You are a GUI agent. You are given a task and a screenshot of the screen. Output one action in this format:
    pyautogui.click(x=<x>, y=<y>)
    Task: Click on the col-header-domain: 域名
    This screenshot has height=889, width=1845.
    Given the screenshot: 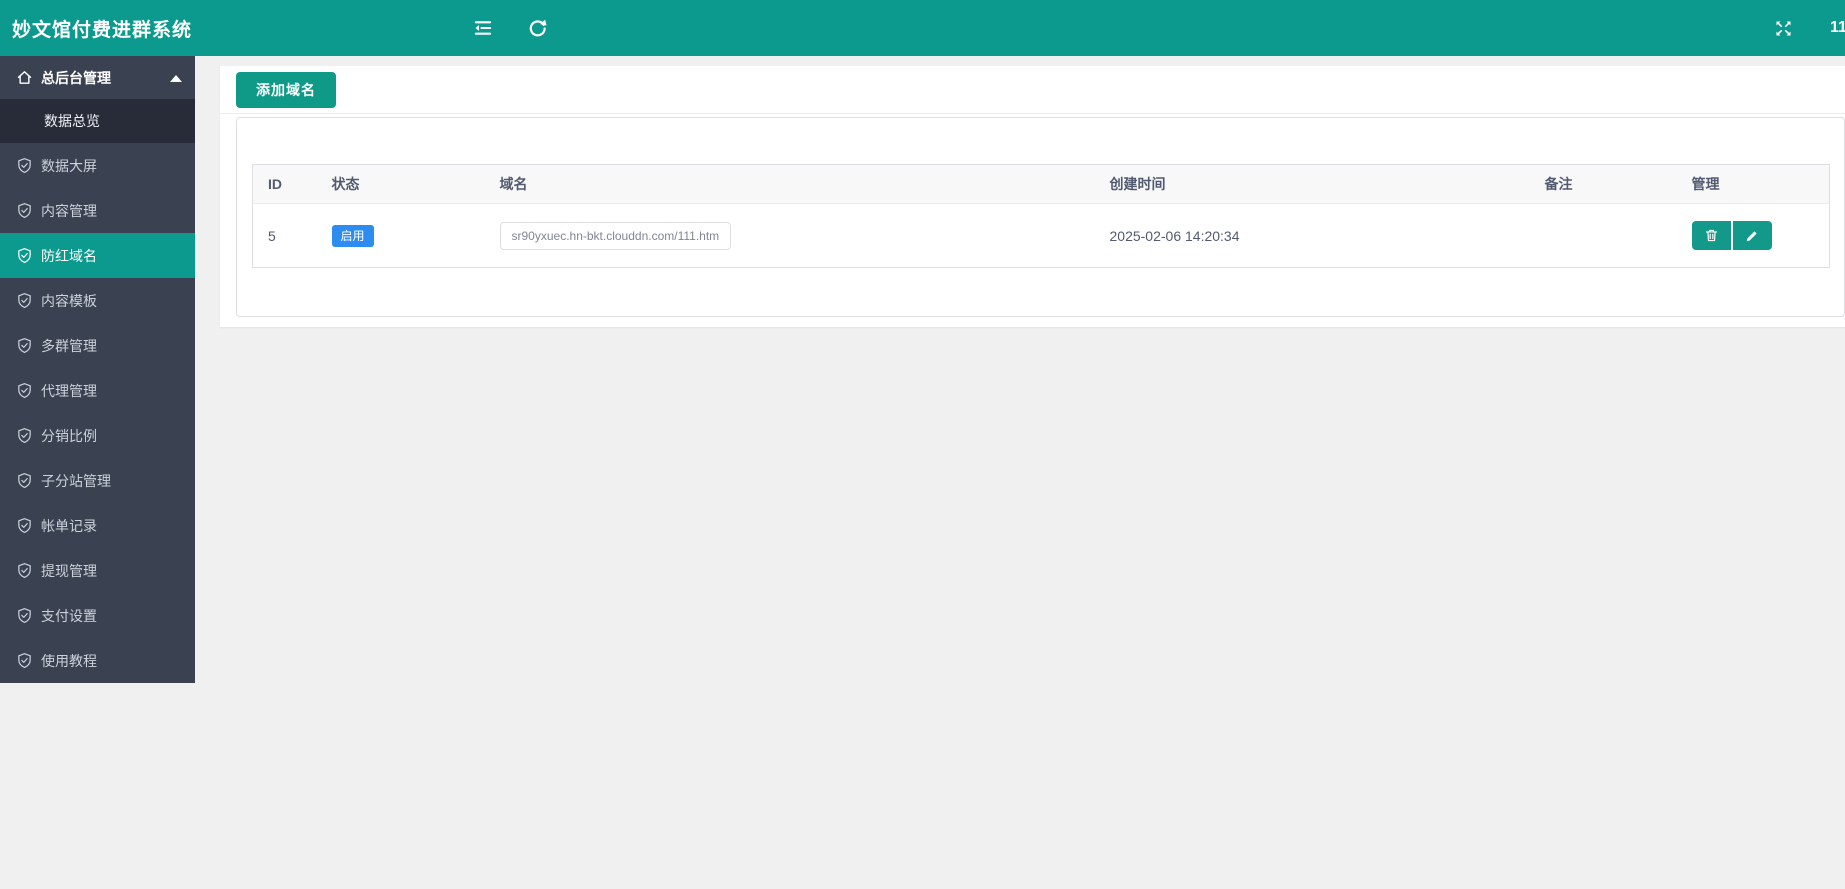 What is the action you would take?
    pyautogui.click(x=789, y=184)
    